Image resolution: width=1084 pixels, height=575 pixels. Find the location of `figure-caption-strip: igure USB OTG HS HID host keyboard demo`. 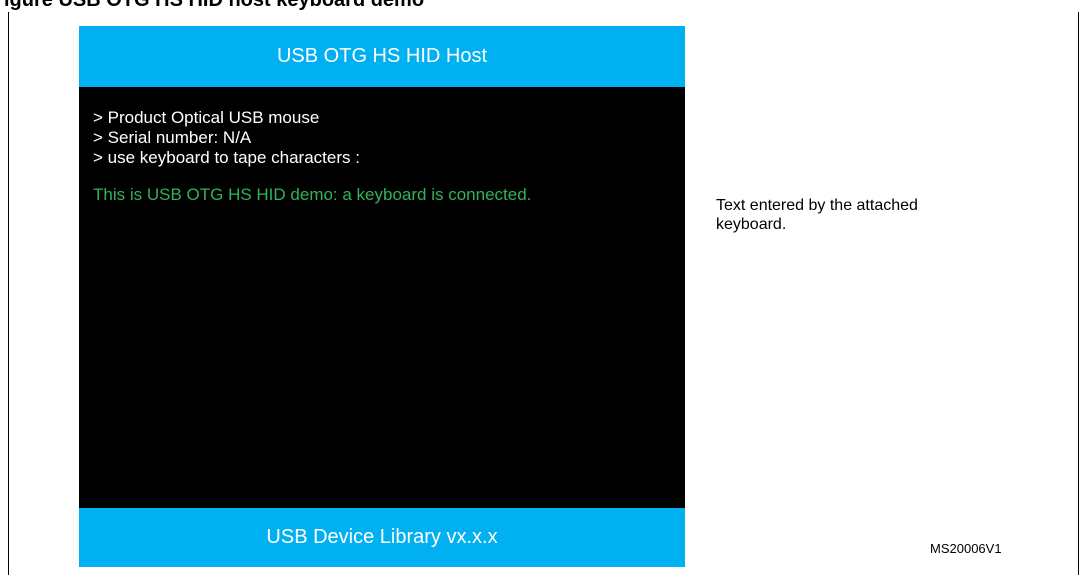

figure-caption-strip: igure USB OTG HS HID host keyboard demo is located at coordinates (542, 6).